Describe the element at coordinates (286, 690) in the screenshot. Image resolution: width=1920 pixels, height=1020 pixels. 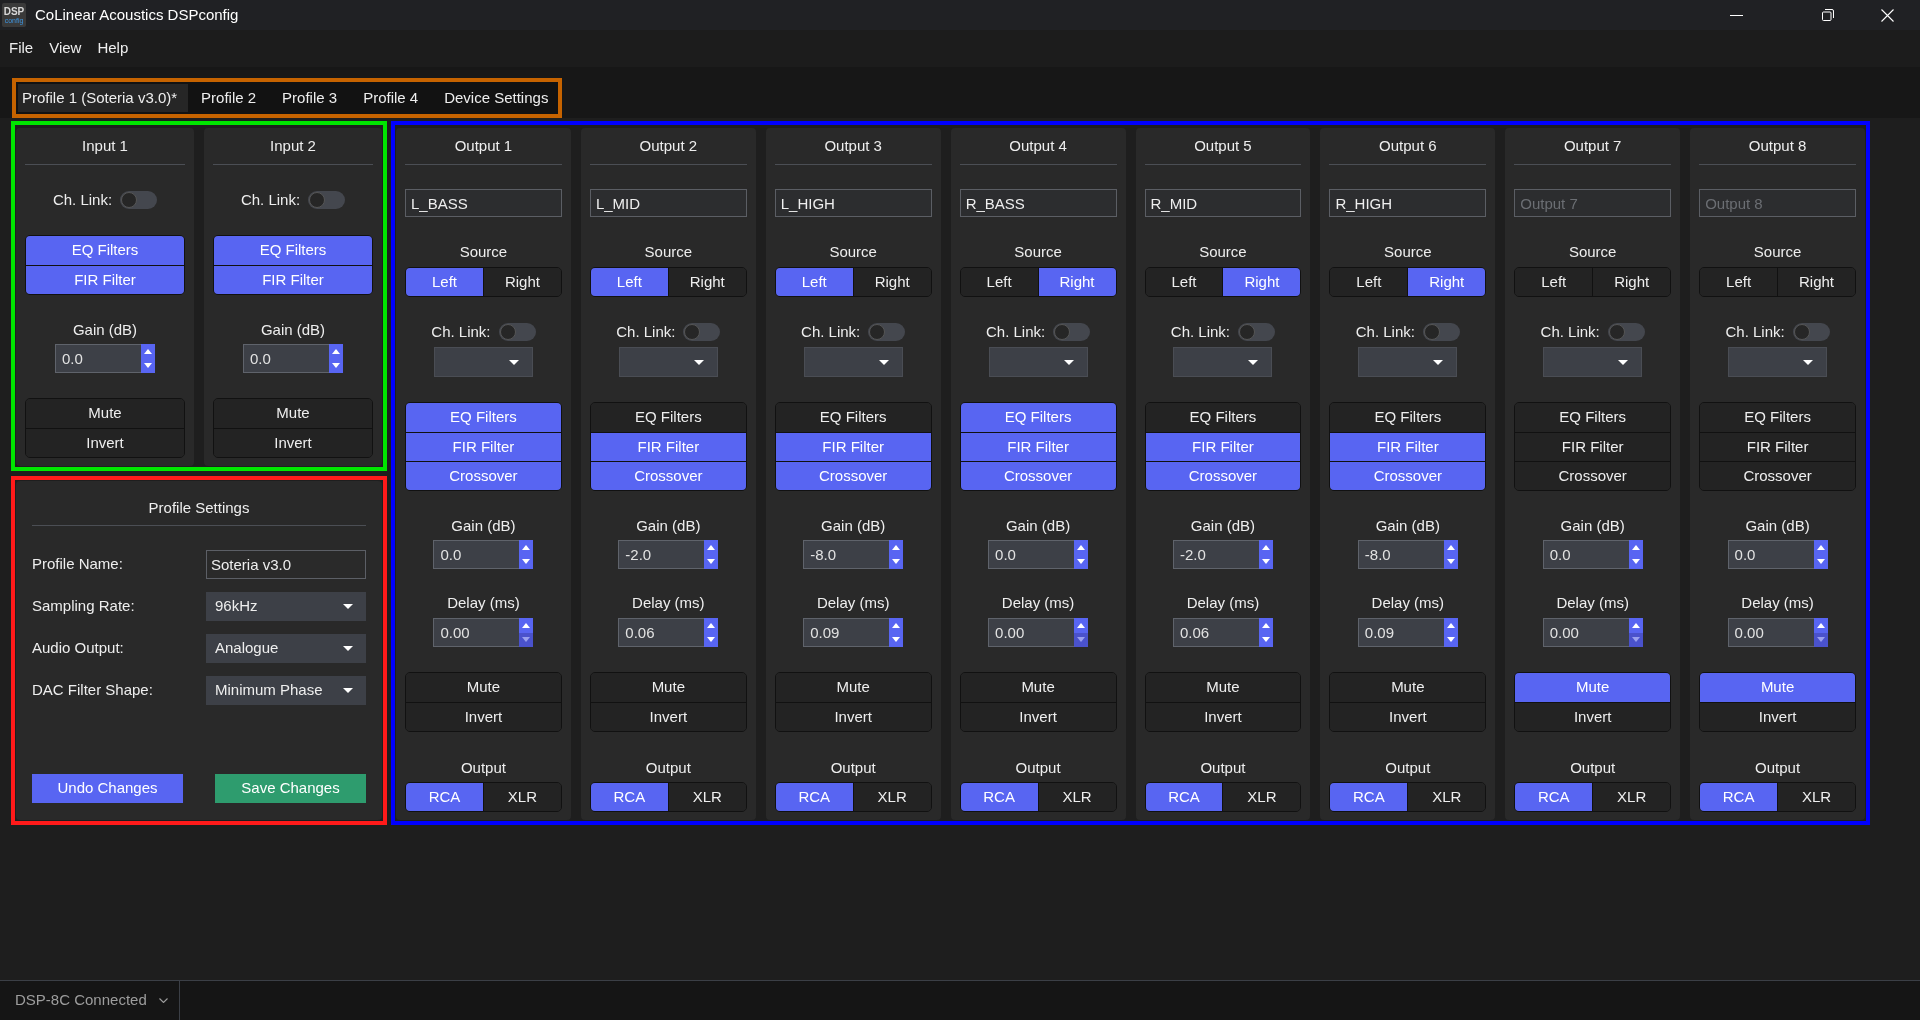
I see `dropdown: Minimum Phase` at that location.